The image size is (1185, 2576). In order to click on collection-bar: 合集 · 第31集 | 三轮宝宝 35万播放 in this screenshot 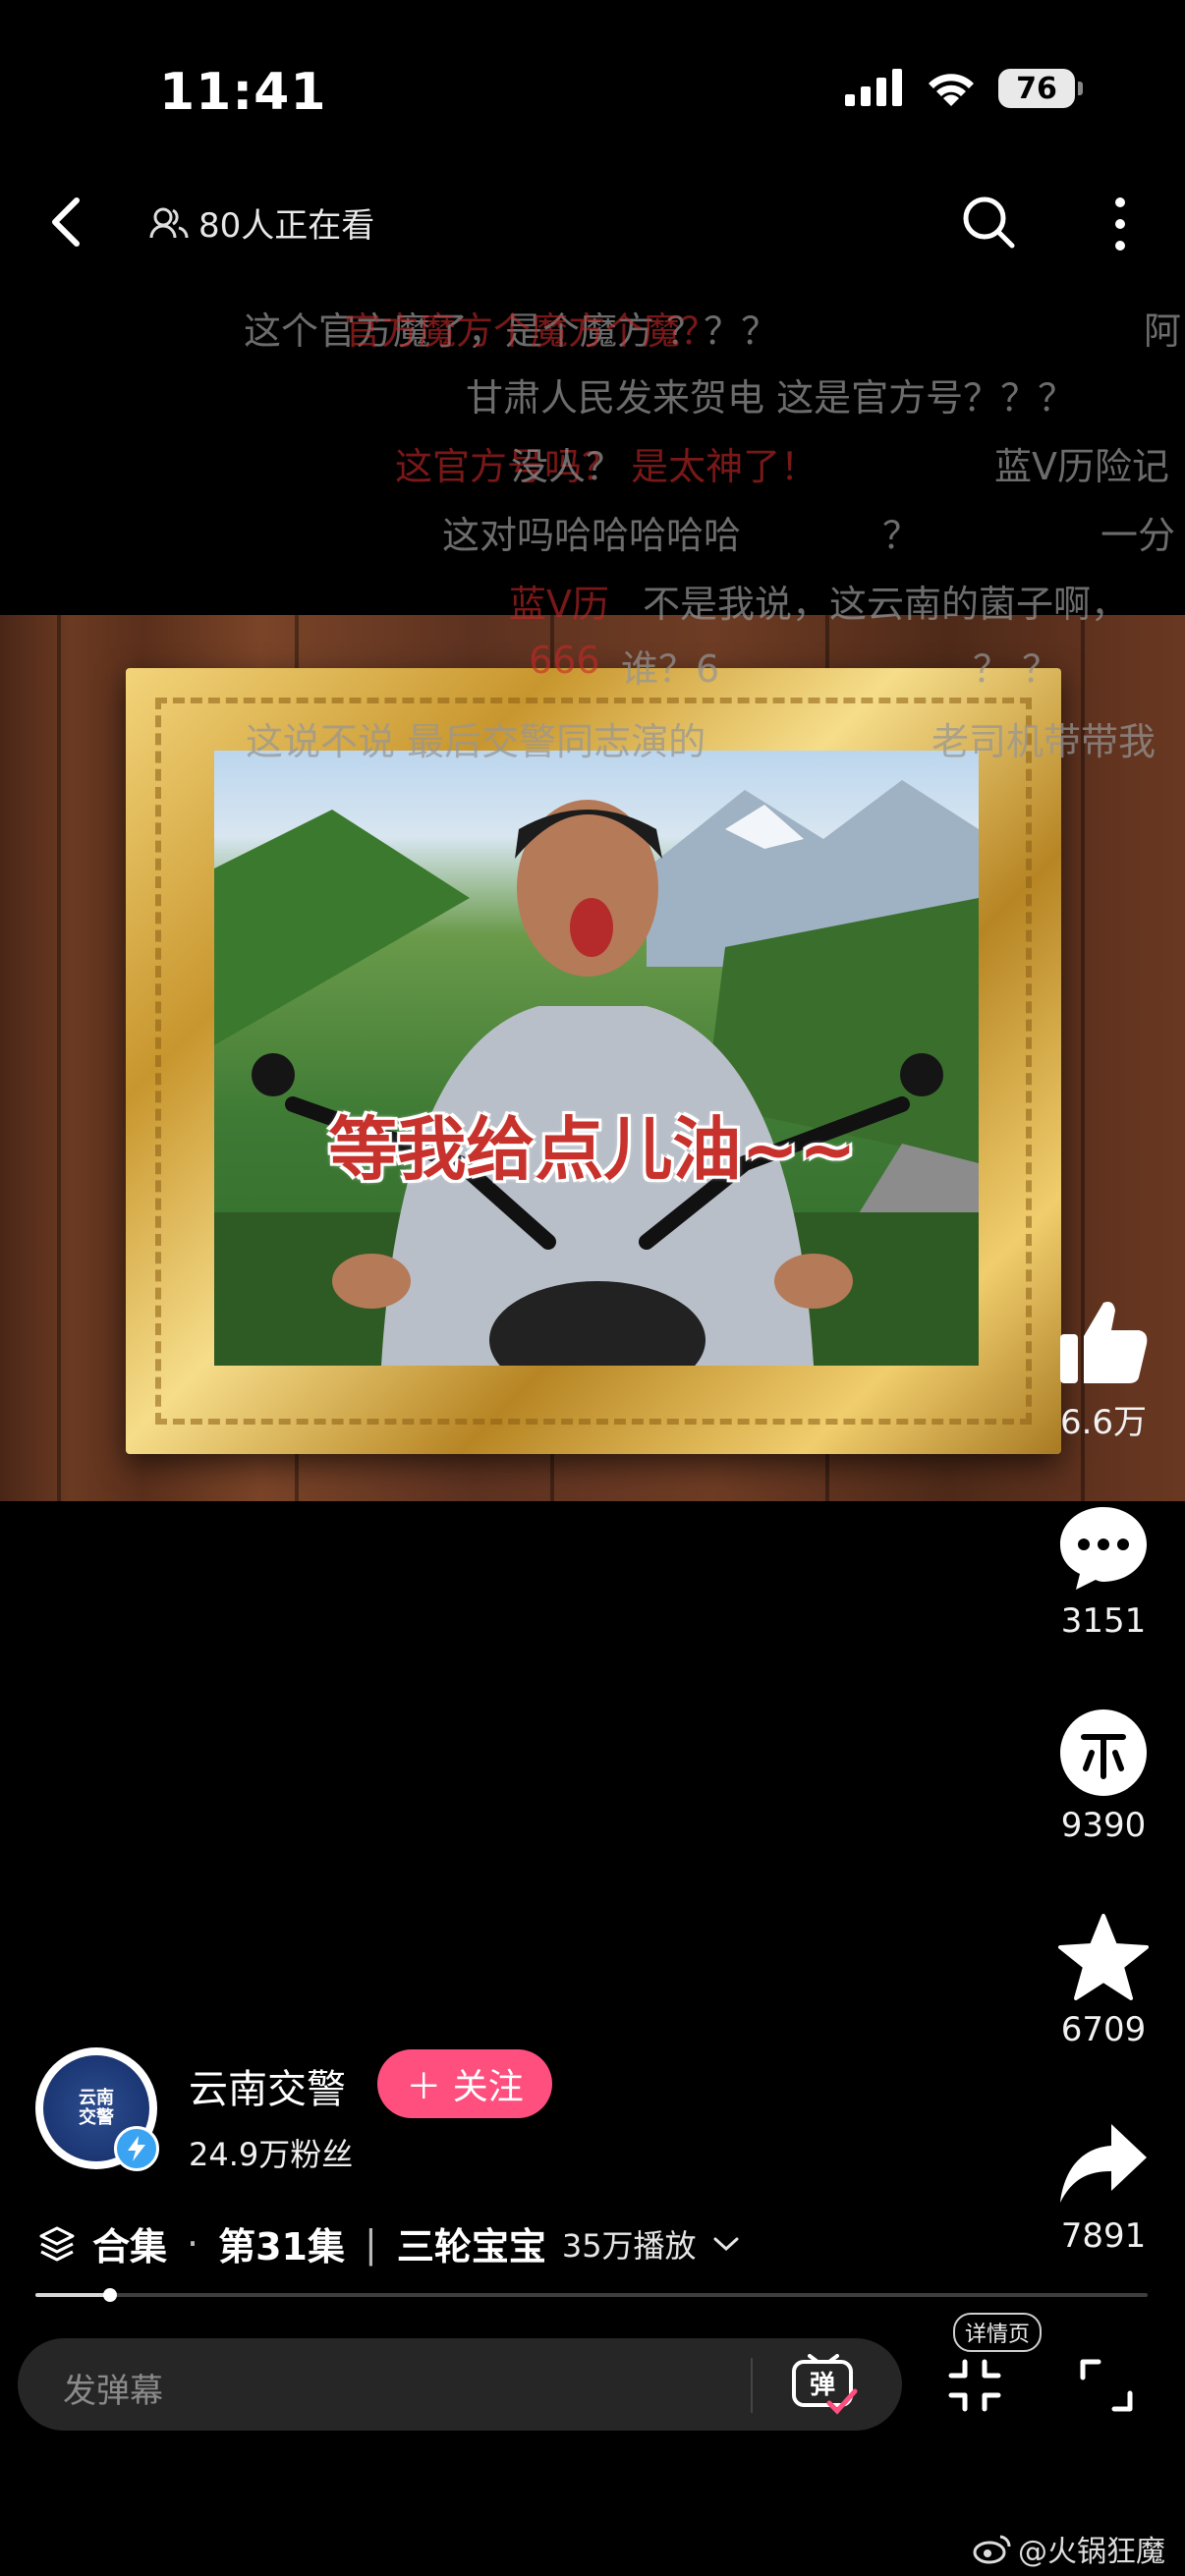, I will do `click(388, 2243)`.